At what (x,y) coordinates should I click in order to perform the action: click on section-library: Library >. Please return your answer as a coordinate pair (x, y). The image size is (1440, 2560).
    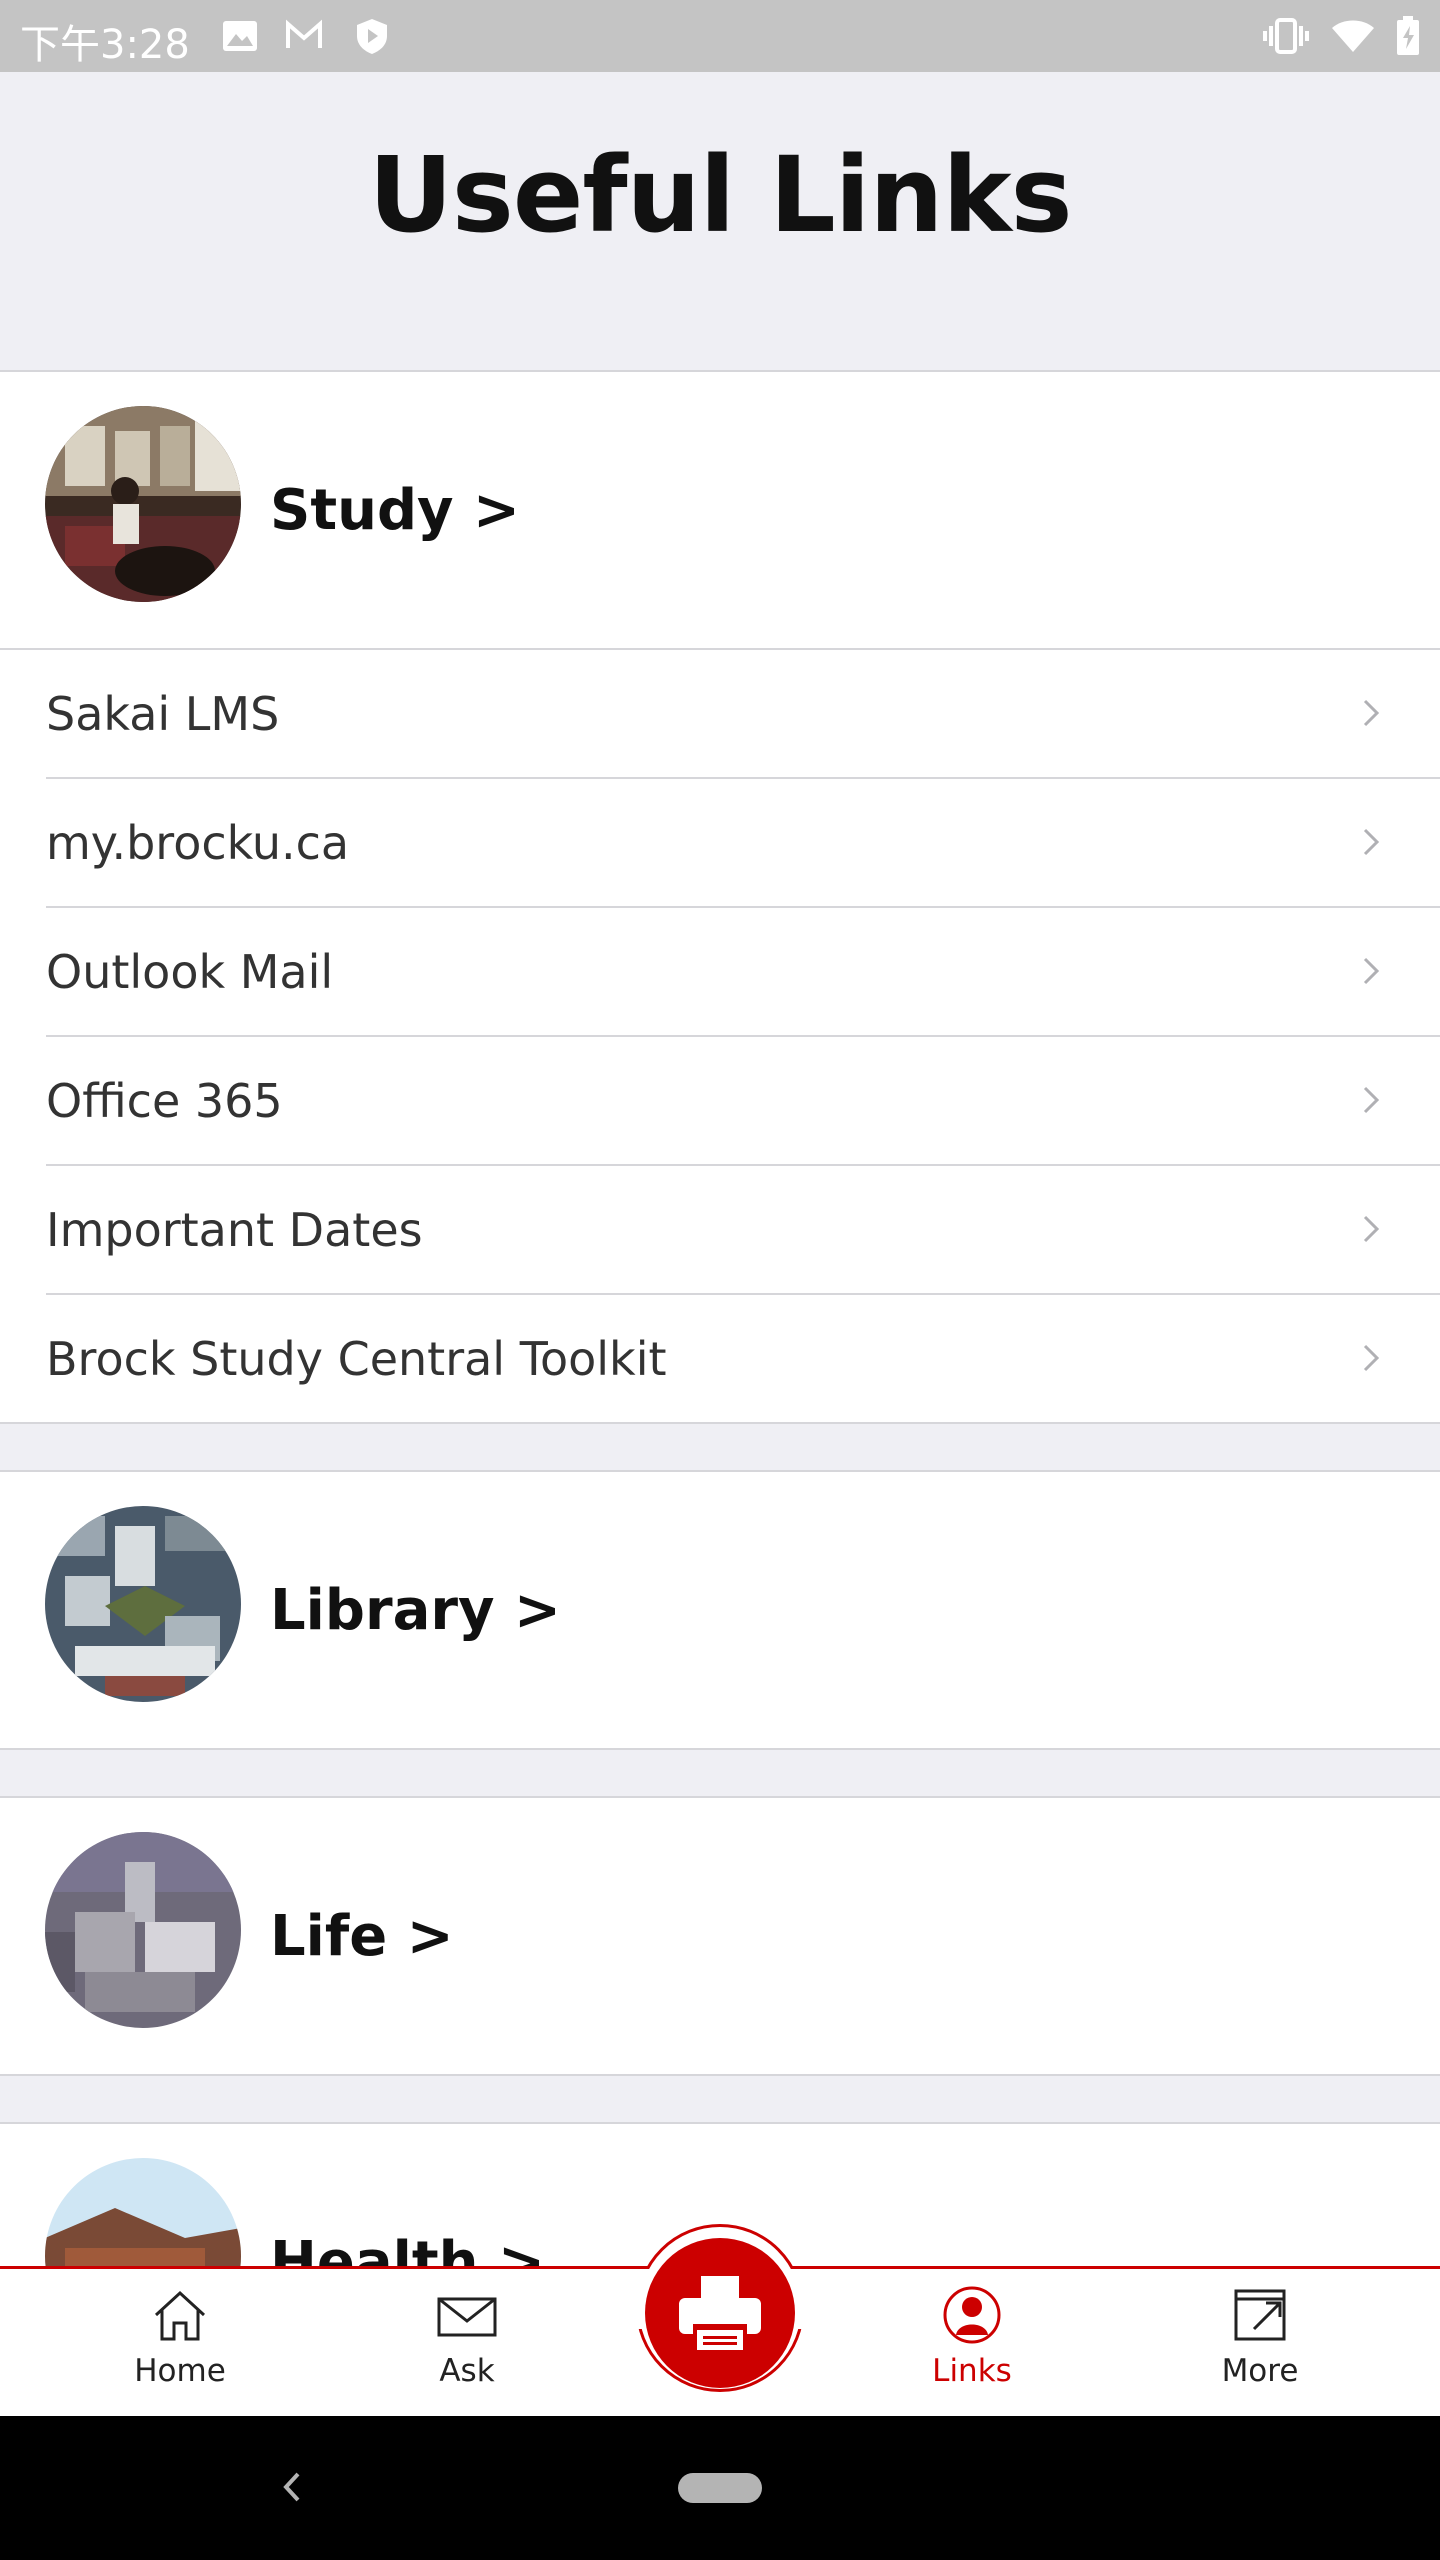
    Looking at the image, I should click on (720, 1611).